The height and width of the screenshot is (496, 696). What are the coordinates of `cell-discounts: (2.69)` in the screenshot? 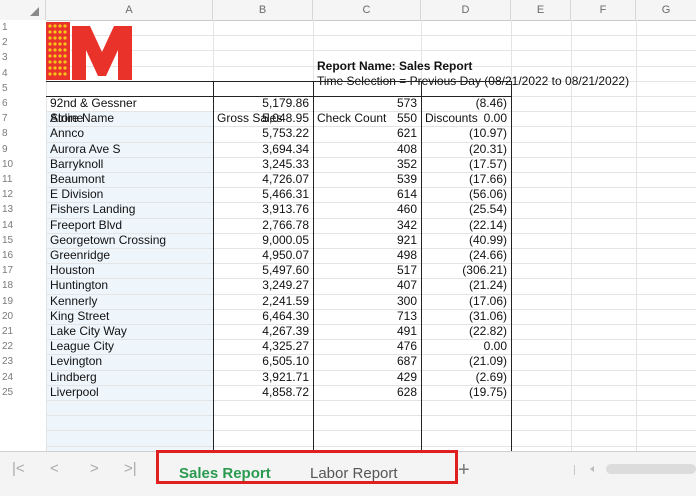 It's located at (464, 377).